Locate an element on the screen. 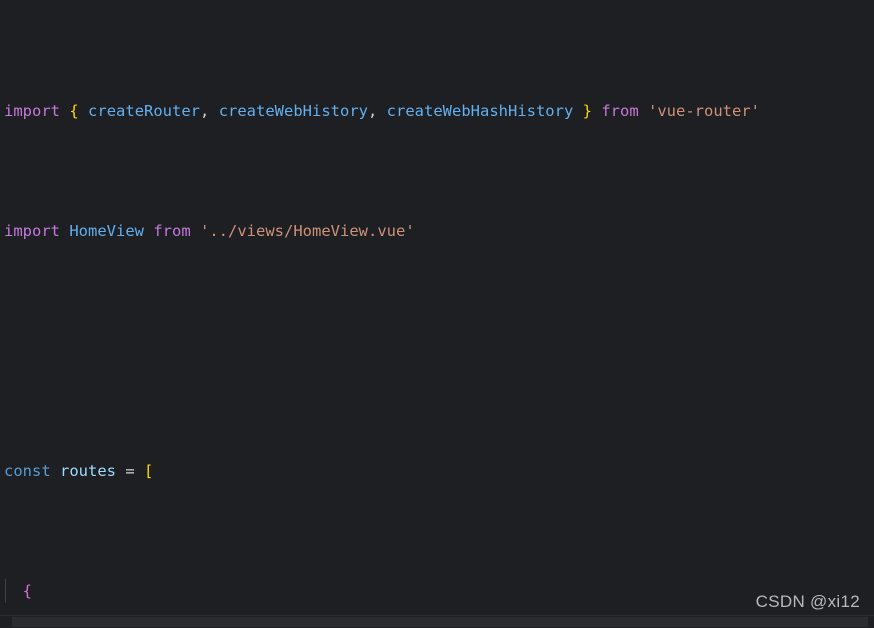 The image size is (874, 628). code-line: { is located at coordinates (437, 591).